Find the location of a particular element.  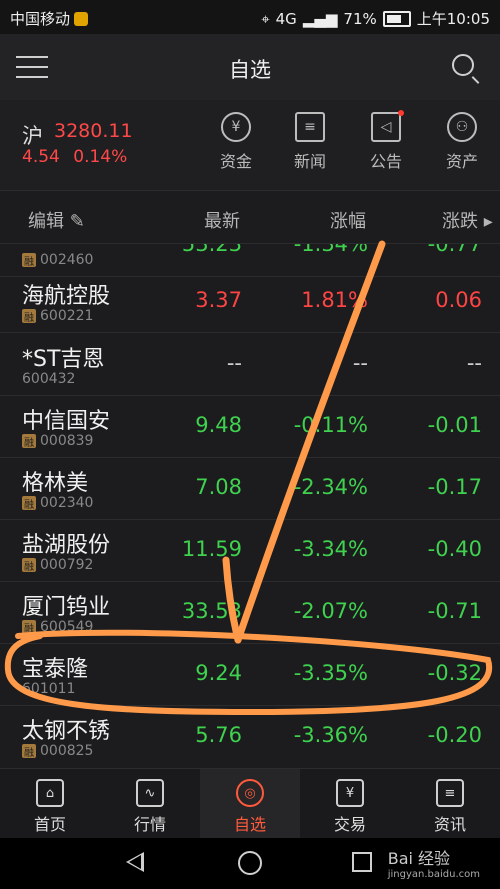

news-button: ≡ 新闻 is located at coordinates (310, 146).